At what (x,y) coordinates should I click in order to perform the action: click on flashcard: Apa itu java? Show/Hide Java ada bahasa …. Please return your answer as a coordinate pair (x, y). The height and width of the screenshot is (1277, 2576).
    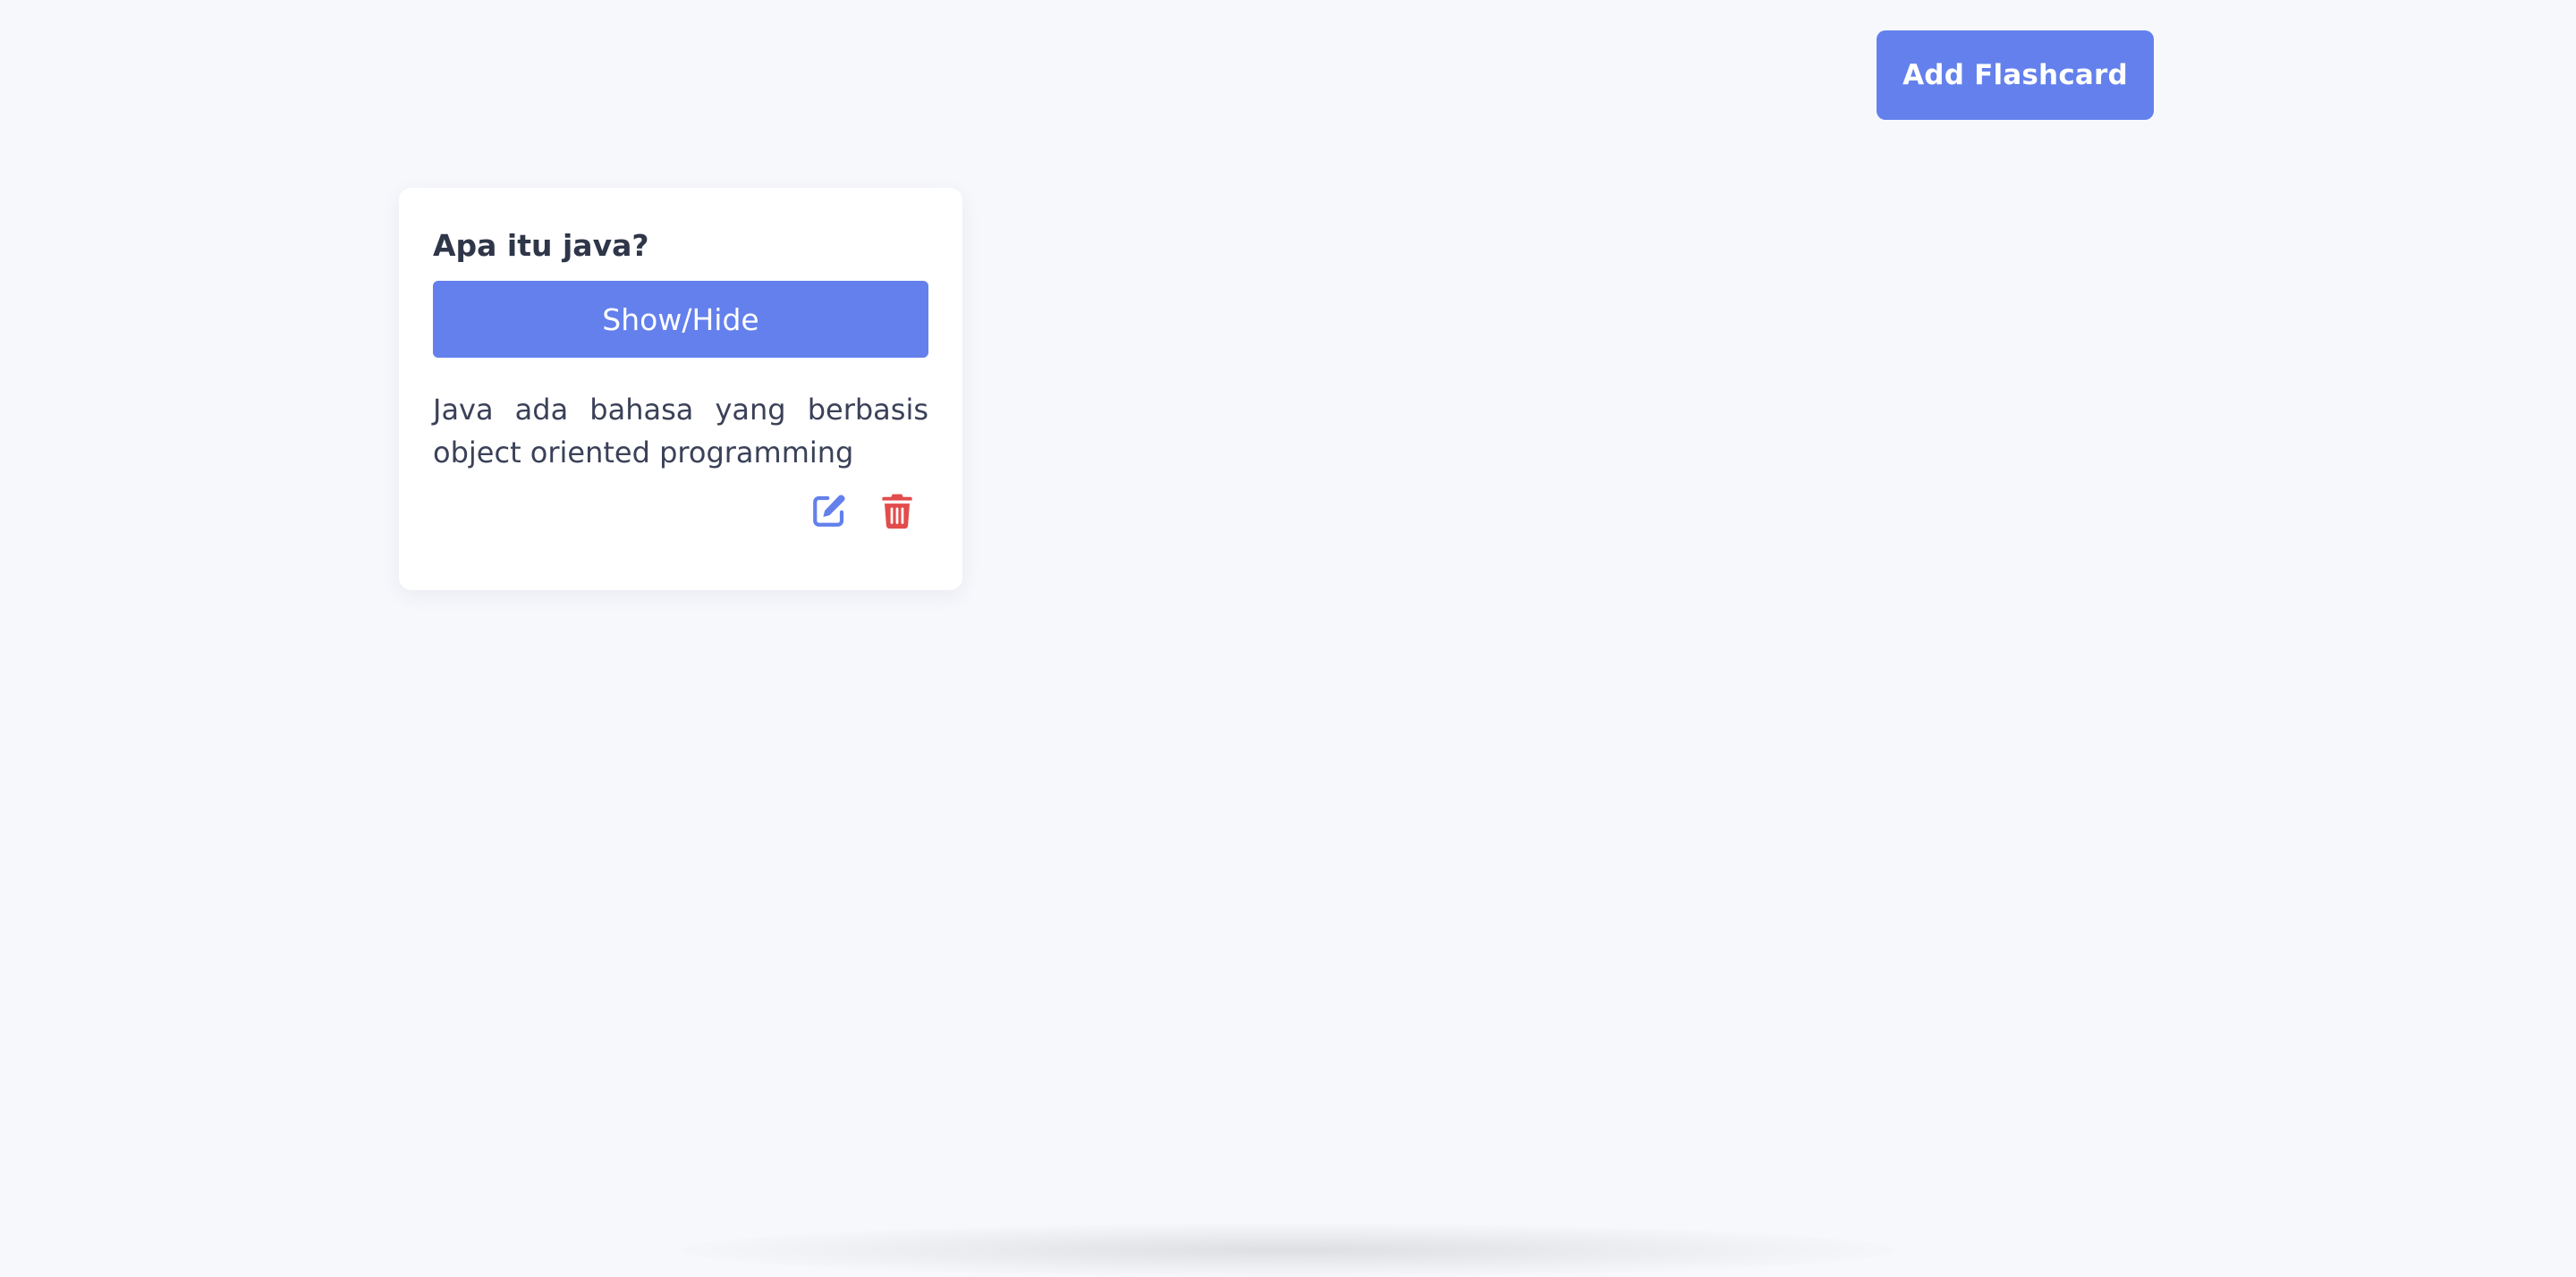
    Looking at the image, I should click on (680, 389).